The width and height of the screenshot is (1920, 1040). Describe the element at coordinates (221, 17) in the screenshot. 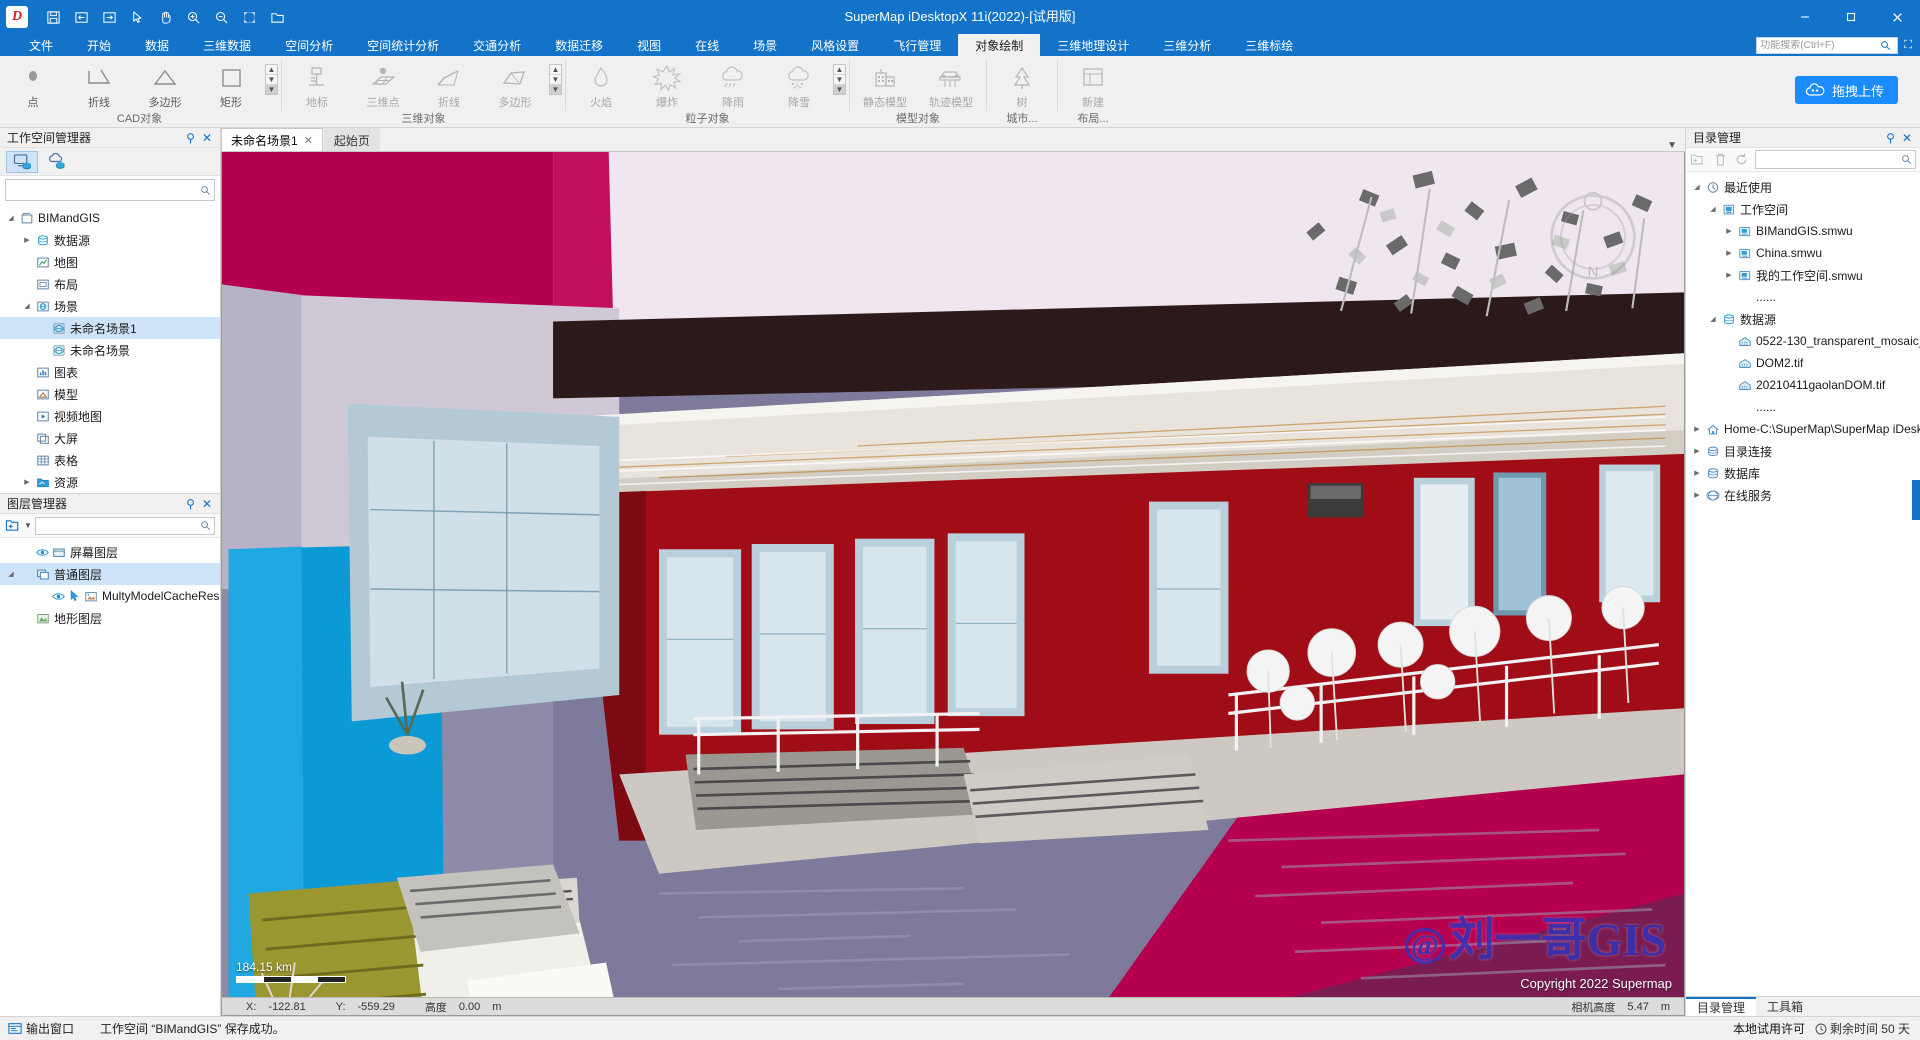

I see `zoom-out-icon` at that location.